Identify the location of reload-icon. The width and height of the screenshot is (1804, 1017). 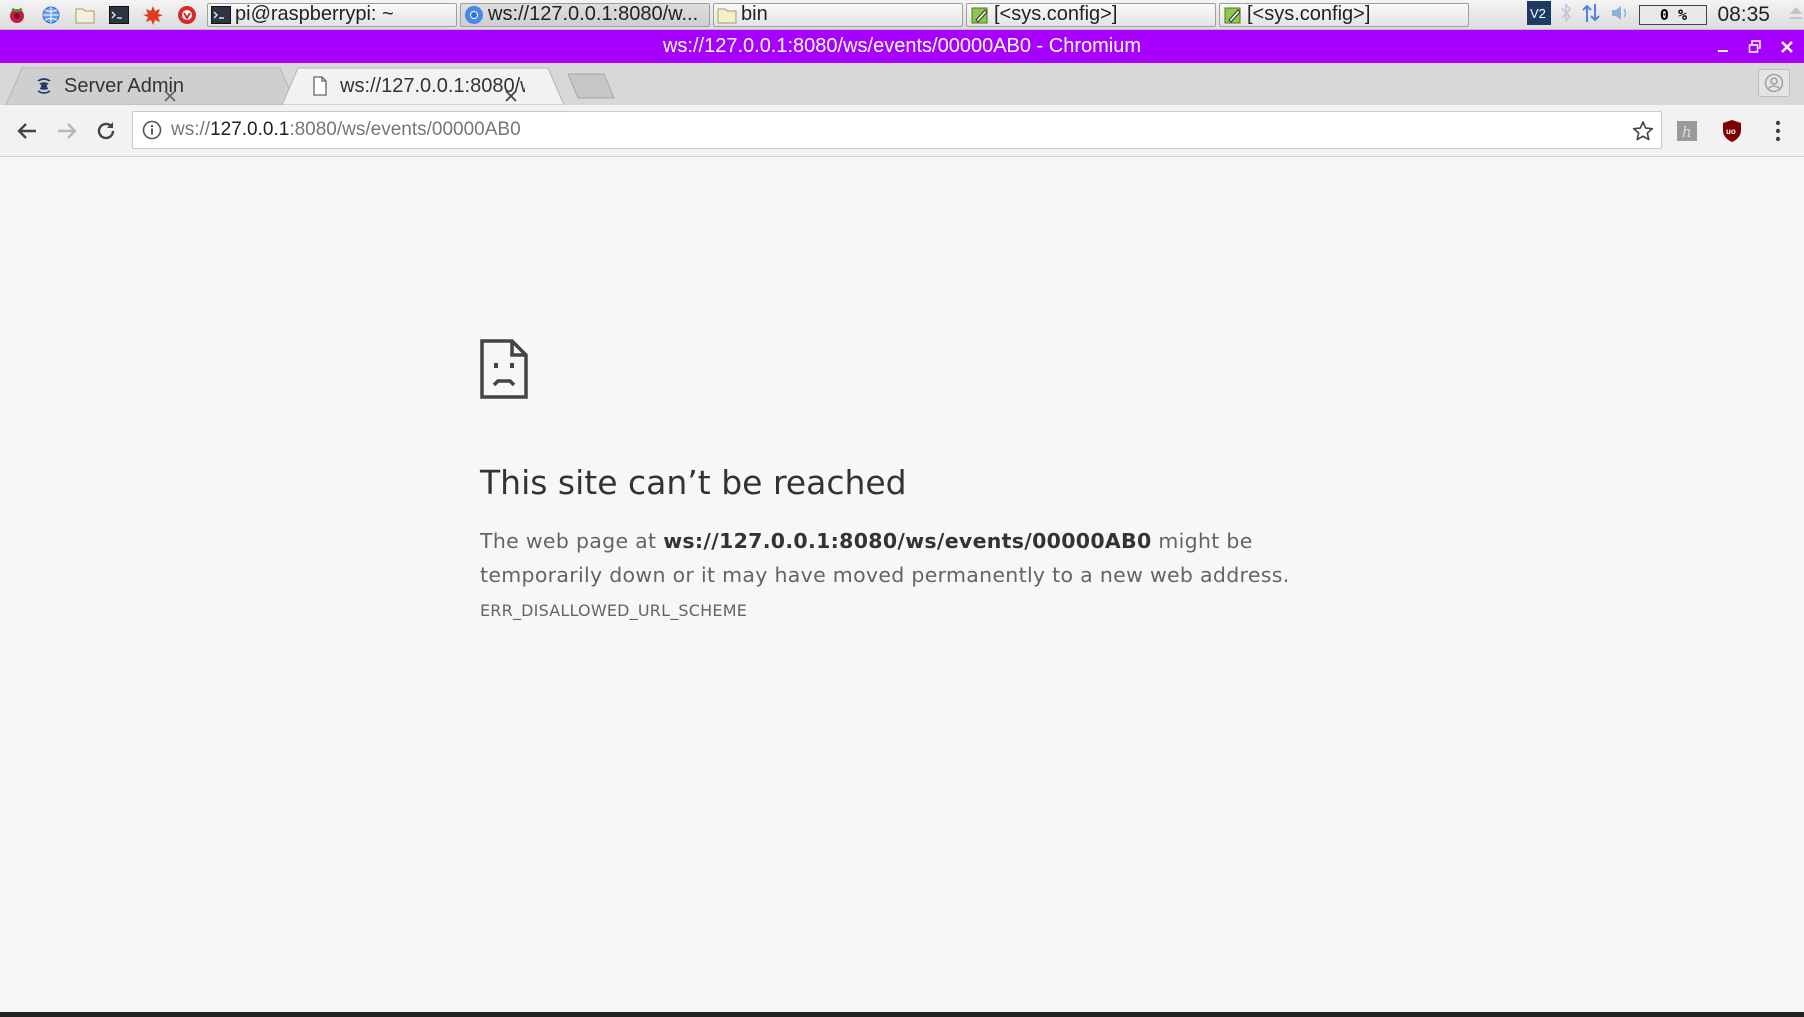
(106, 131).